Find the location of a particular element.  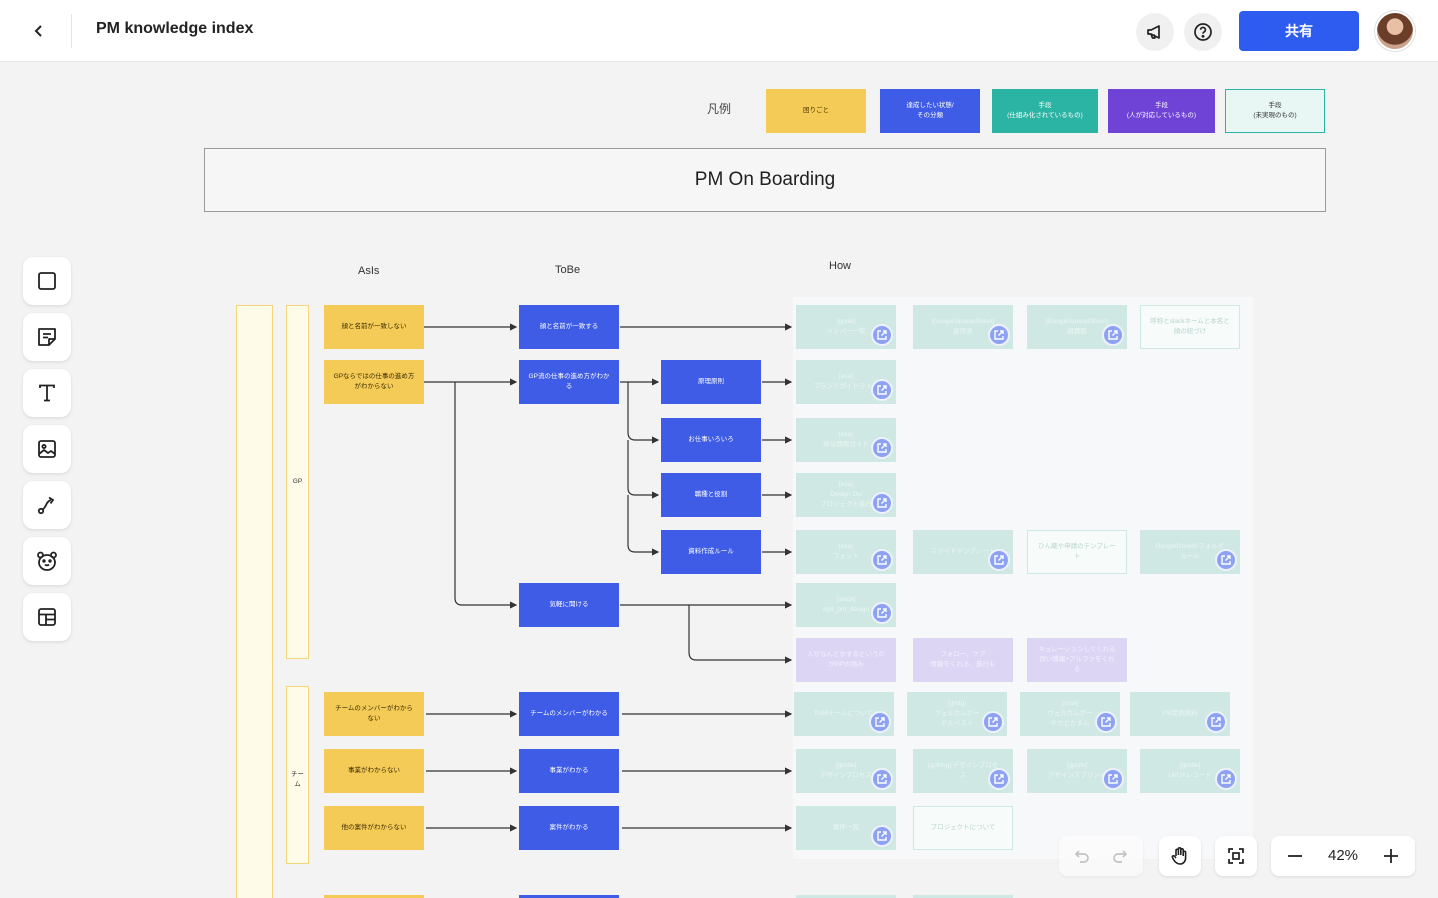

how-card-text: [slack] #pd_pm_design is located at coordinates (846, 604).